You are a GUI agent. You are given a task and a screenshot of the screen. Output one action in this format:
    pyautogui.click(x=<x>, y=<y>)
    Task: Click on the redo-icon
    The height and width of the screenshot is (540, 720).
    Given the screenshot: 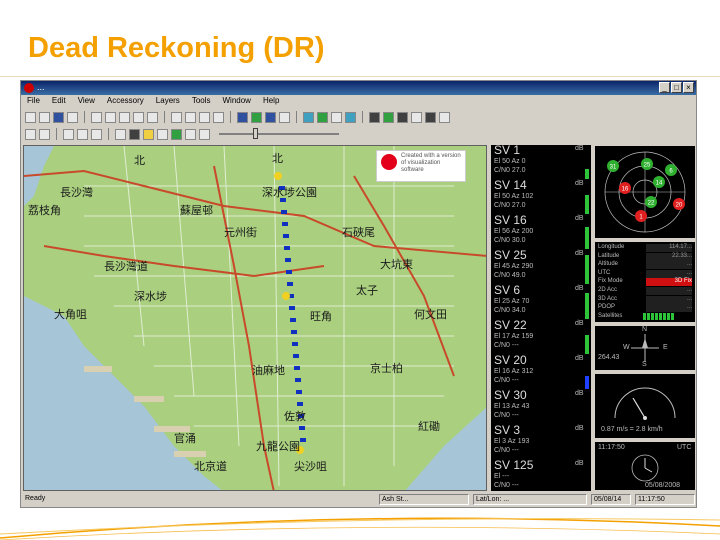 What is the action you would take?
    pyautogui.click(x=152, y=117)
    